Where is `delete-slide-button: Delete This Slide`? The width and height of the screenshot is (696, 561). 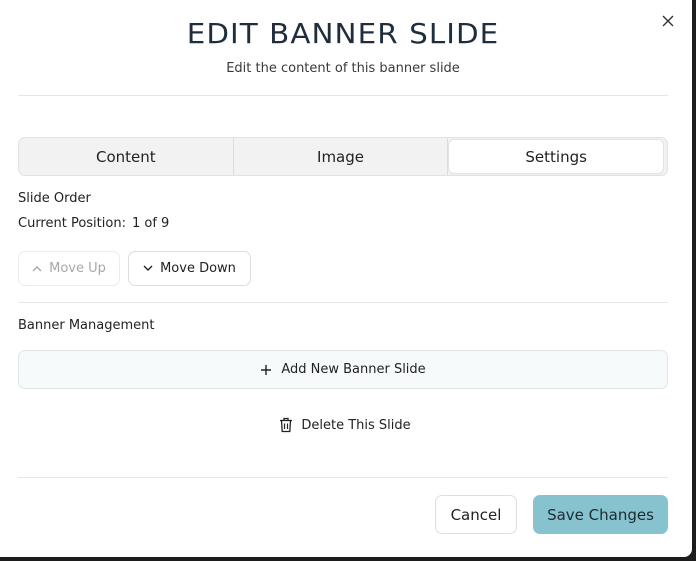
delete-slide-button: Delete This Slide is located at coordinates (345, 425).